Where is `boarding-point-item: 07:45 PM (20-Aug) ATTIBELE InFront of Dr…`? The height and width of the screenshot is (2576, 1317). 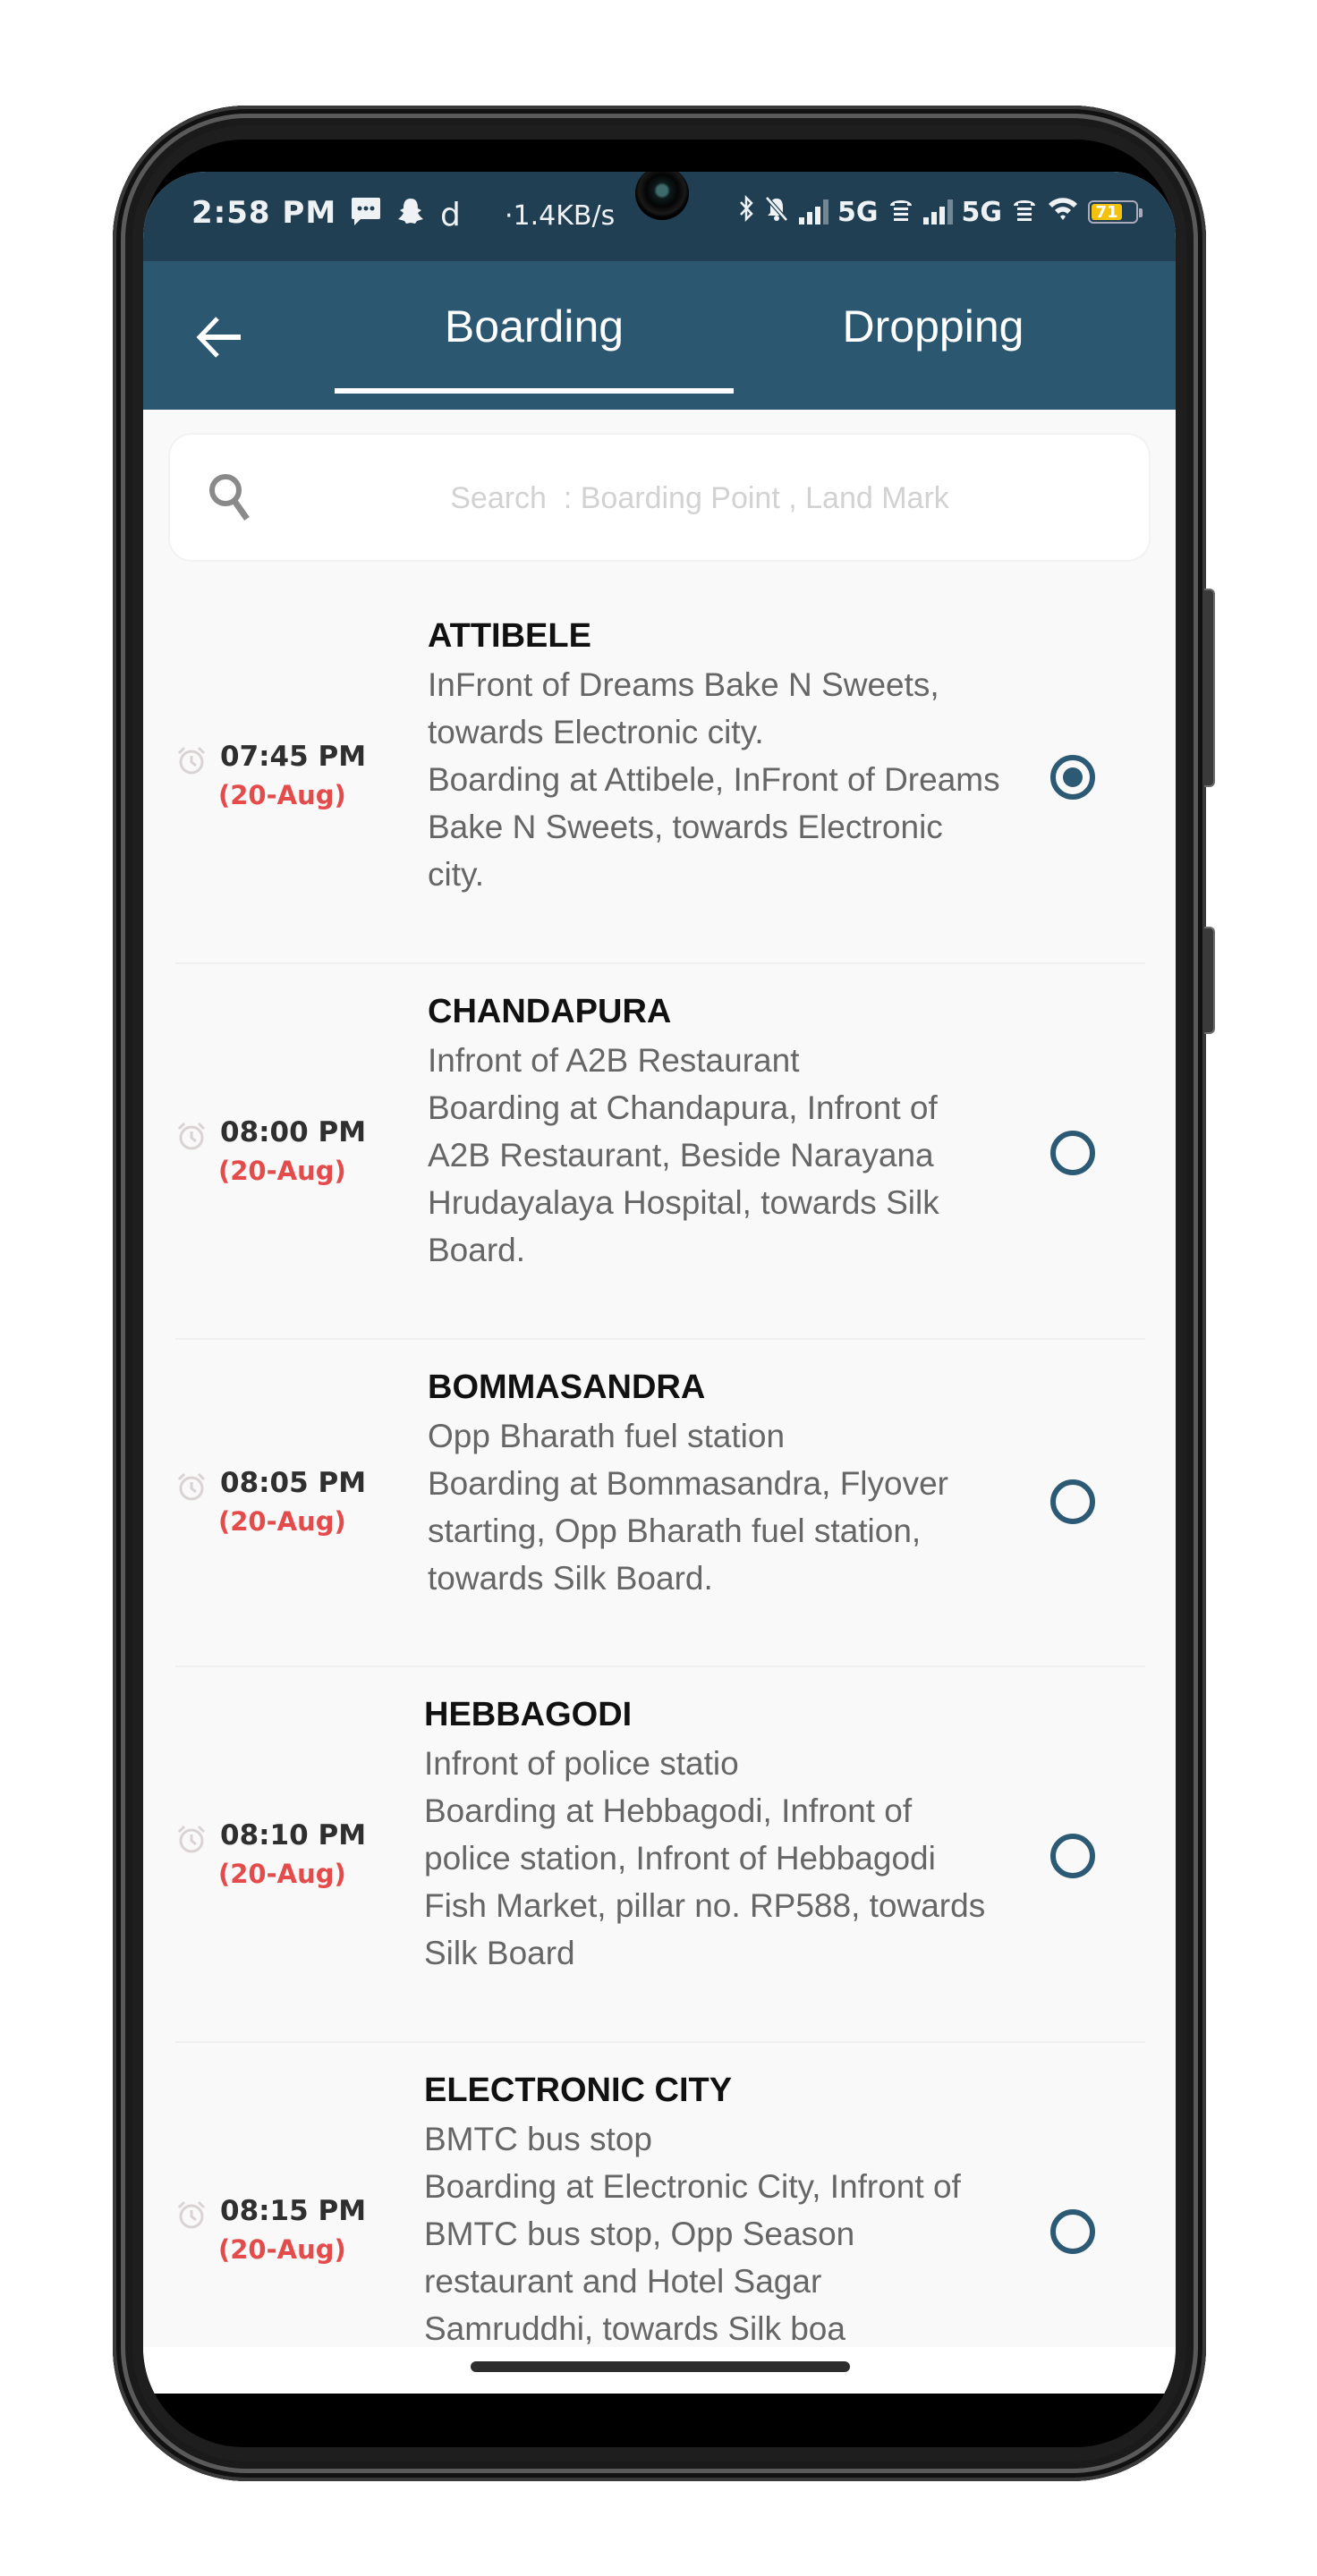
boarding-point-item: 07:45 PM (20-Aug) ATTIBELE InFront of Dr… is located at coordinates (660, 776).